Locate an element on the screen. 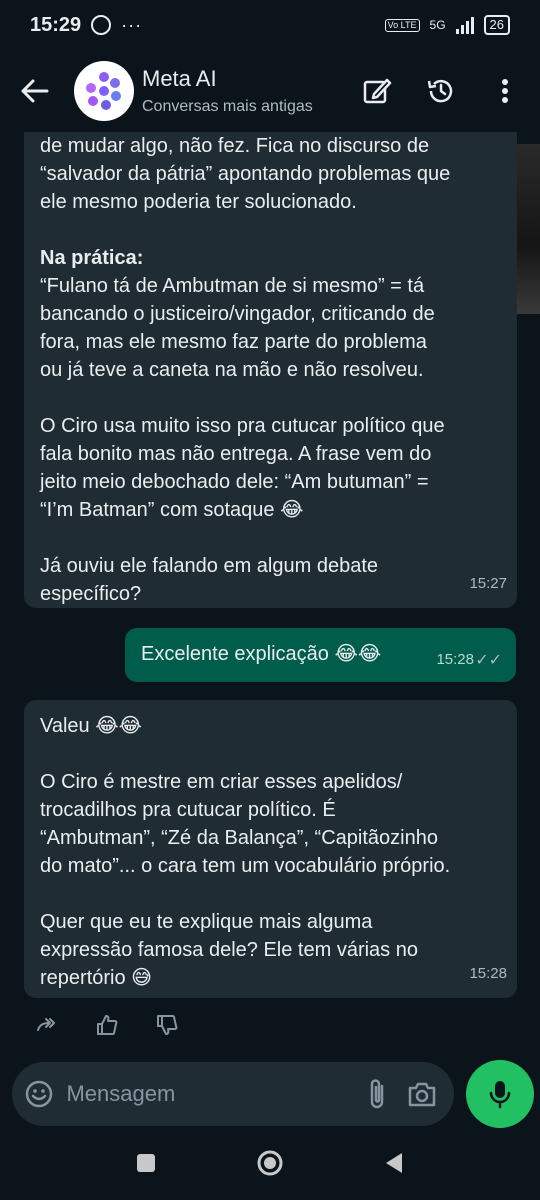  chat-title: Meta AI is located at coordinates (179, 78).